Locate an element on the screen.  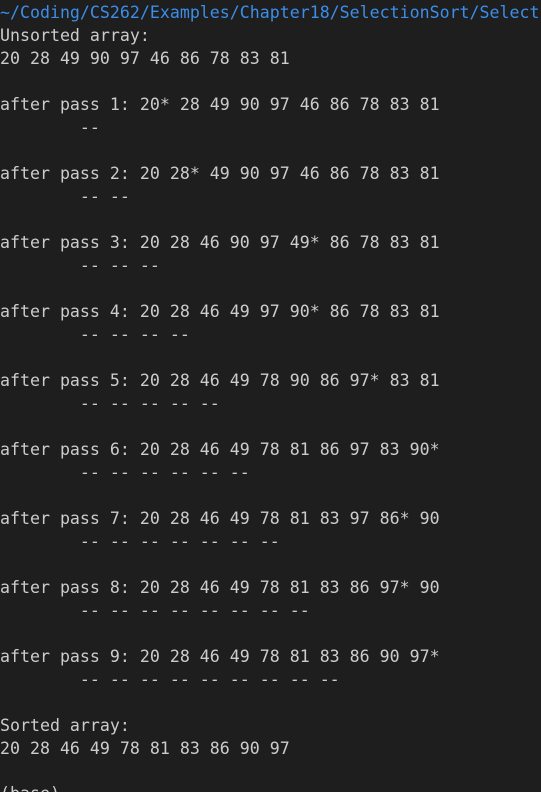
pass-2-marker: -- -- is located at coordinates (65, 196).